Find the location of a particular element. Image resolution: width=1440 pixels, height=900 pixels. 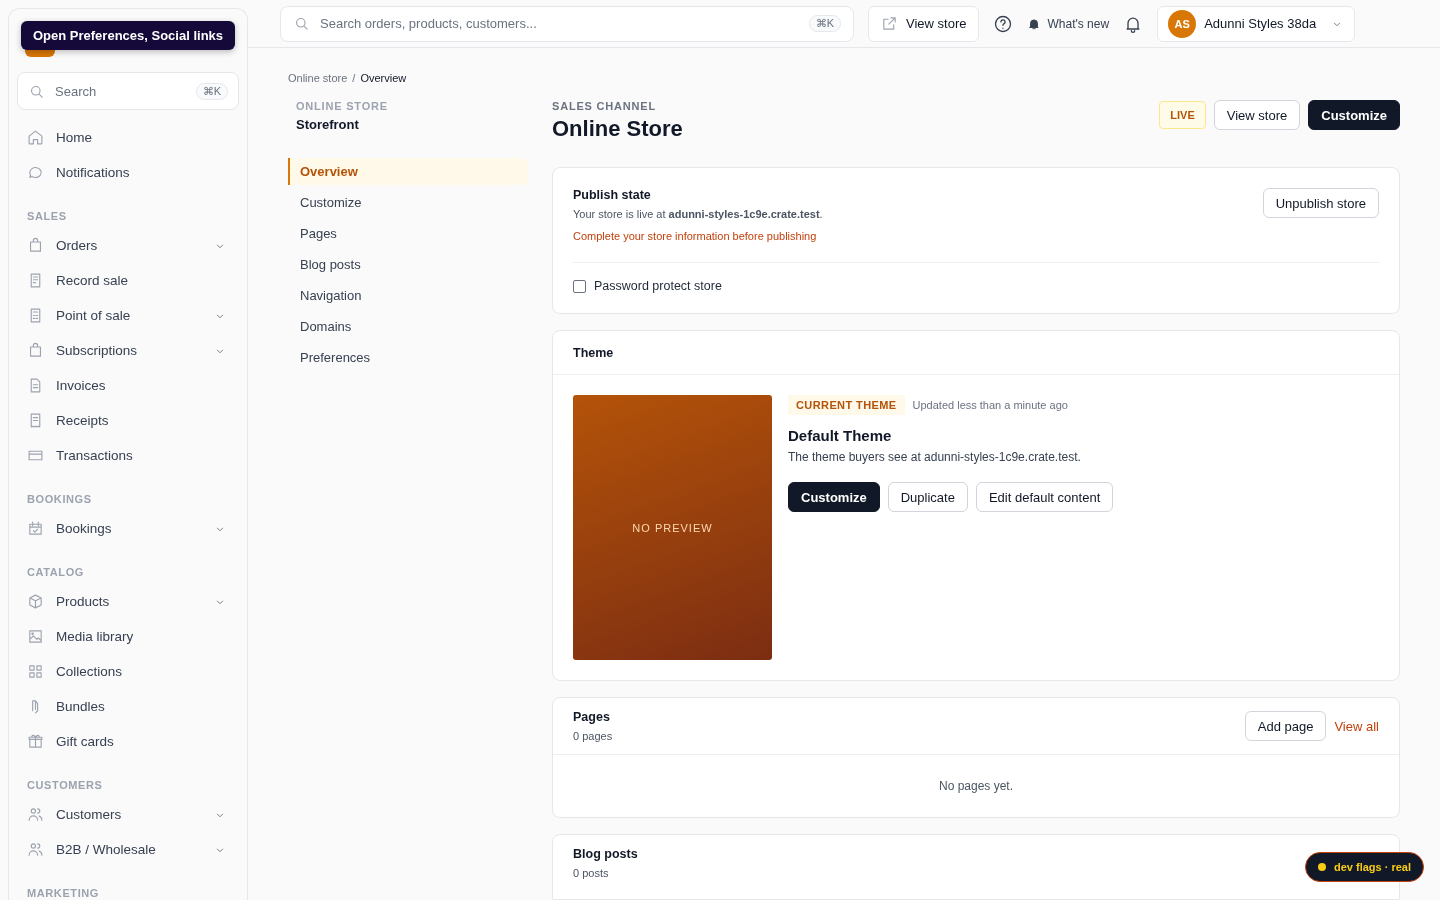

sidebar-item: Notifications is located at coordinates (128, 172).